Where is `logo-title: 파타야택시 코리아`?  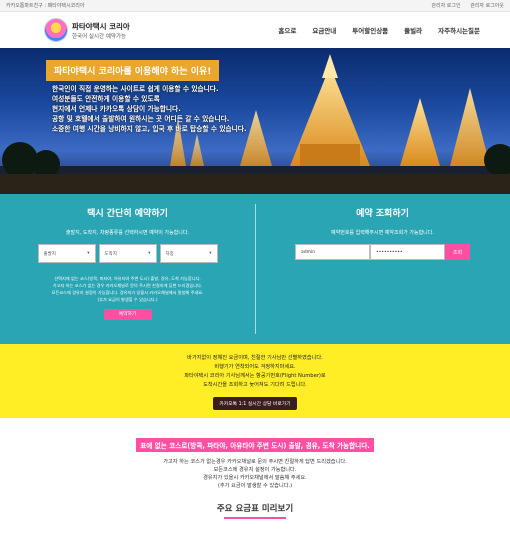
logo-title: 파타야택시 코리아 is located at coordinates (101, 26).